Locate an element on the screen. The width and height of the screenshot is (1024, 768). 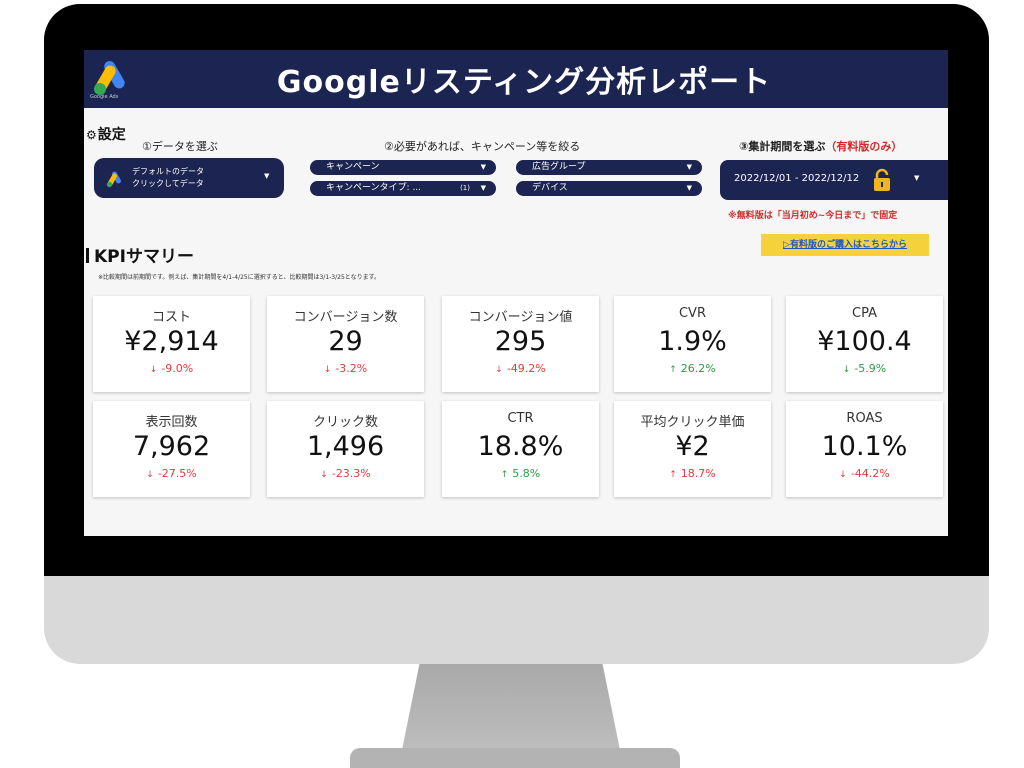
datasource-selector: デフォルトのデータ クリックしてデータ ▼ is located at coordinates (189, 178).